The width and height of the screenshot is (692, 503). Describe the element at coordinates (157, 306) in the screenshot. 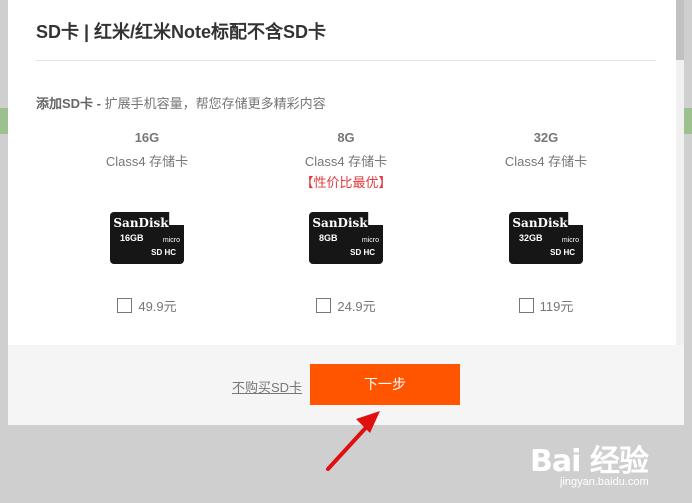

I see `price-label: 49.9元` at that location.